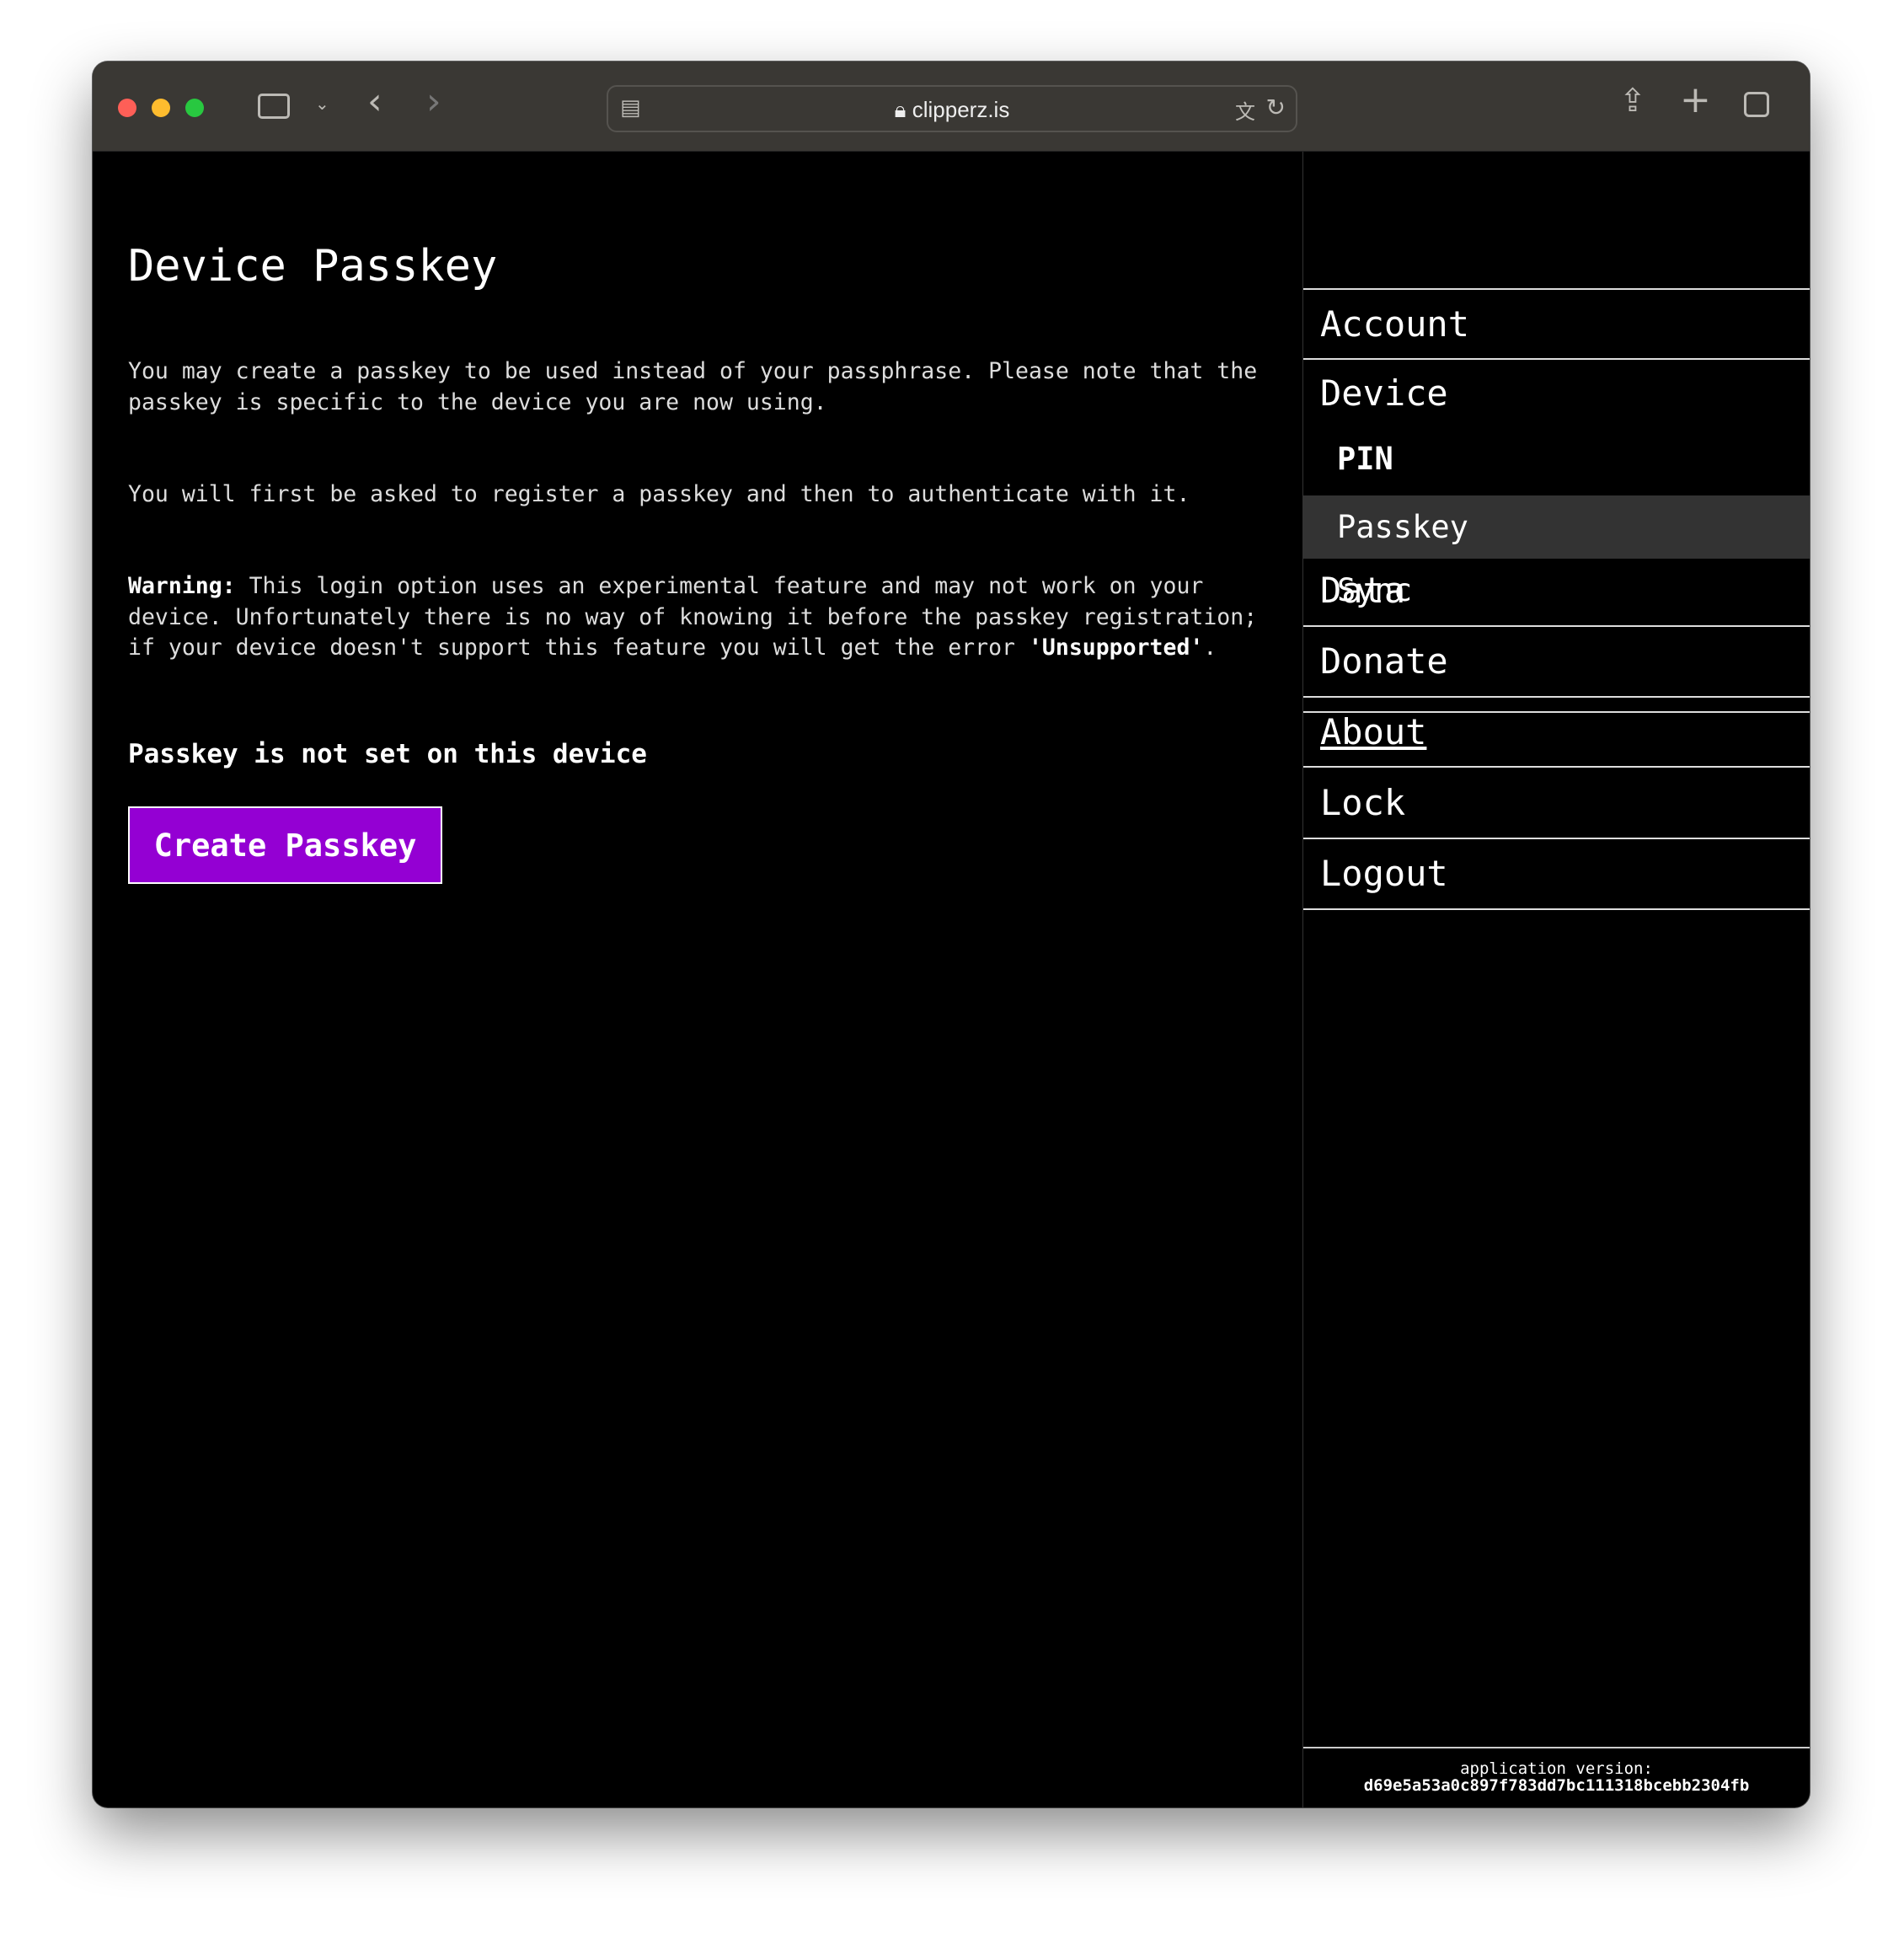 Image resolution: width=1904 pixels, height=1933 pixels. I want to click on passkey-status: Passkey is not set on this device, so click(387, 754).